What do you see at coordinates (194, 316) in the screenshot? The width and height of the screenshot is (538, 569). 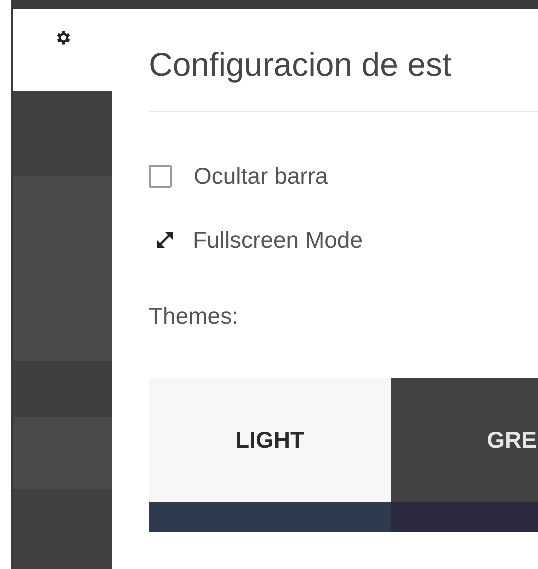 I see `themes-label: Themes:` at bounding box center [194, 316].